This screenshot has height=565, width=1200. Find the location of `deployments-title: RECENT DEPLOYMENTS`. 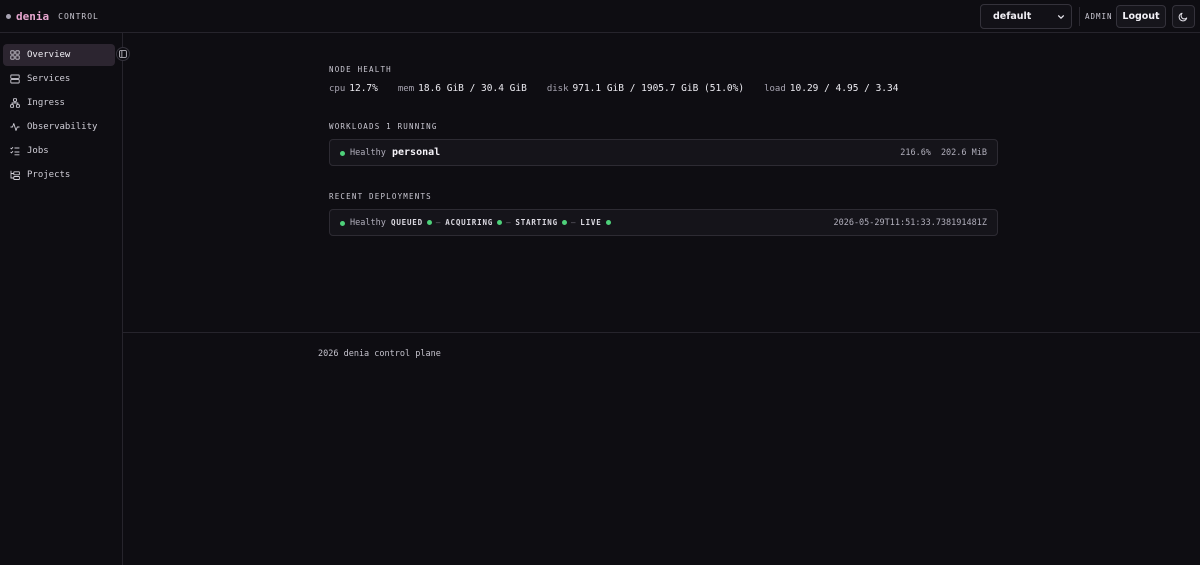

deployments-title: RECENT DEPLOYMENTS is located at coordinates (380, 196).